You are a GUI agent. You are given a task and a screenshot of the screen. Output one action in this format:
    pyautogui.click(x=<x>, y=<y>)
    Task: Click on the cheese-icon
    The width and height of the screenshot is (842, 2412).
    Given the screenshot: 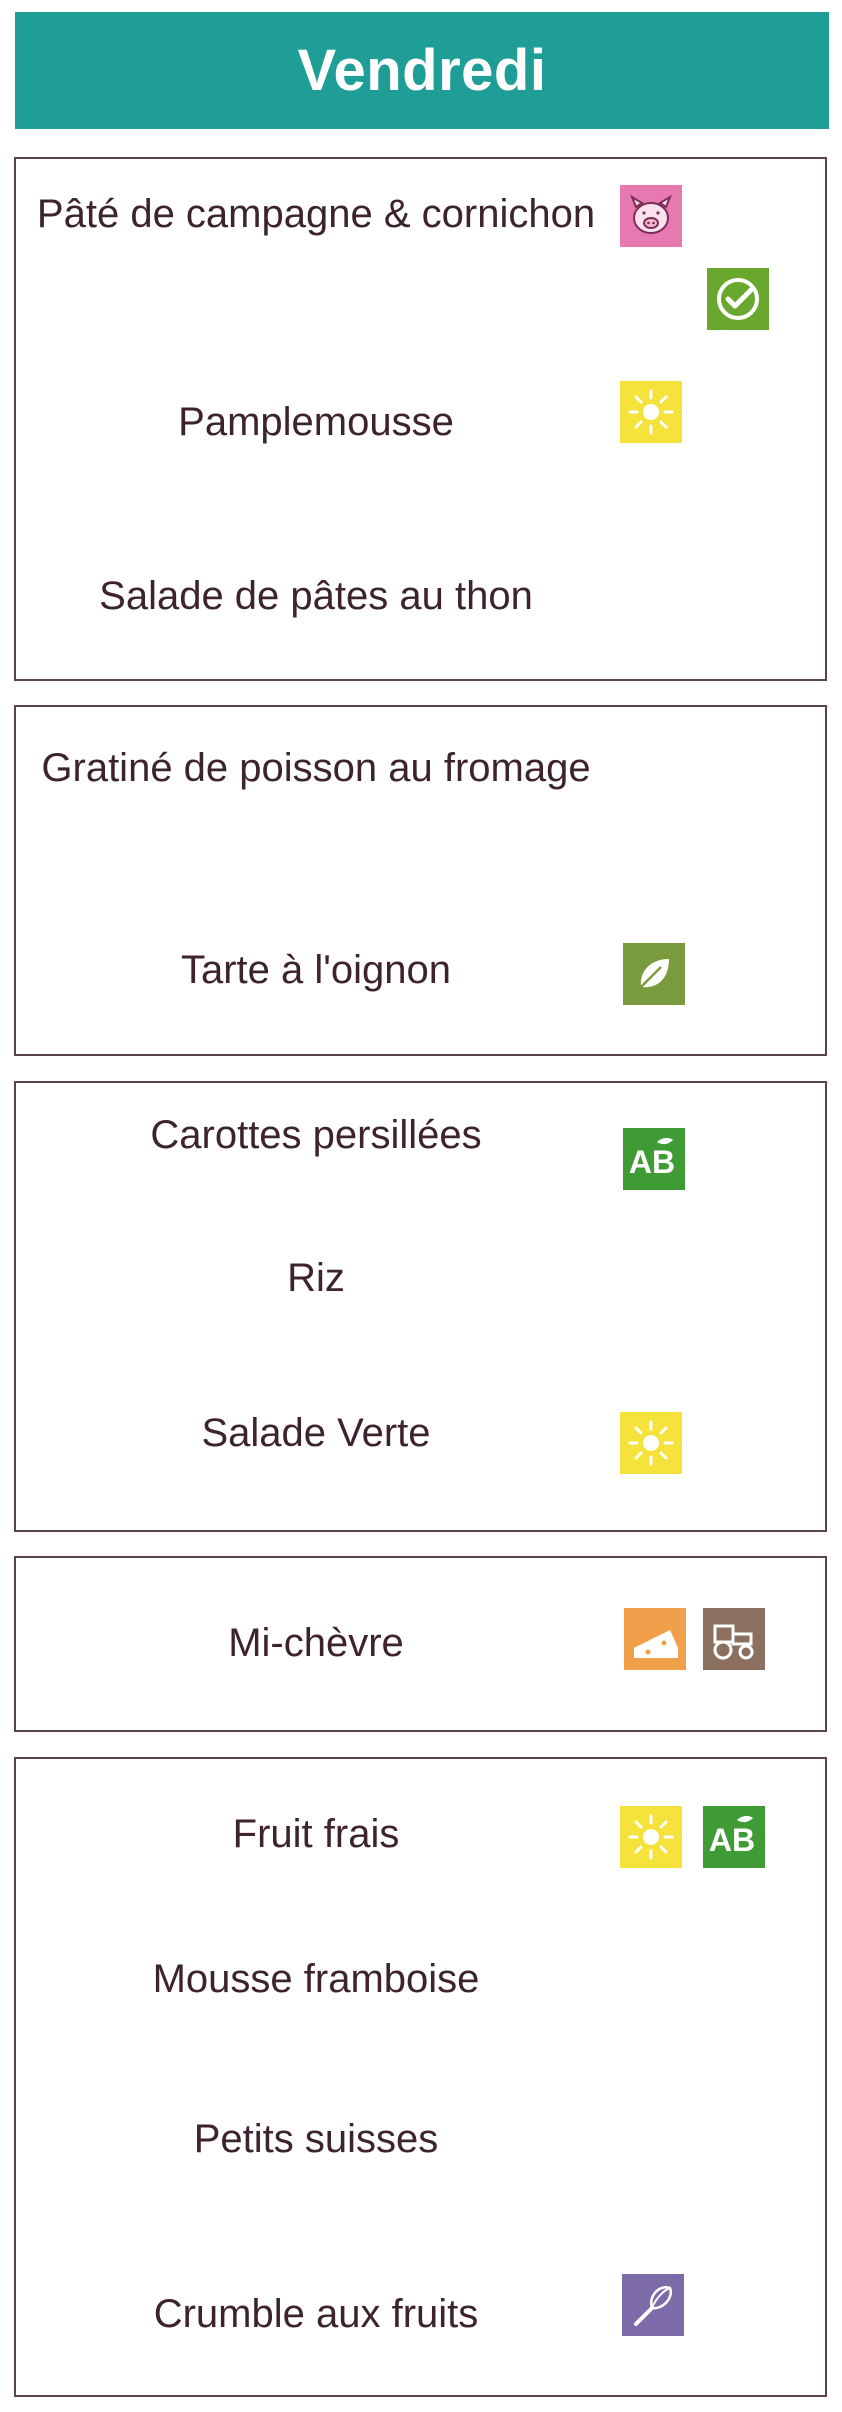 What is the action you would take?
    pyautogui.click(x=655, y=1639)
    